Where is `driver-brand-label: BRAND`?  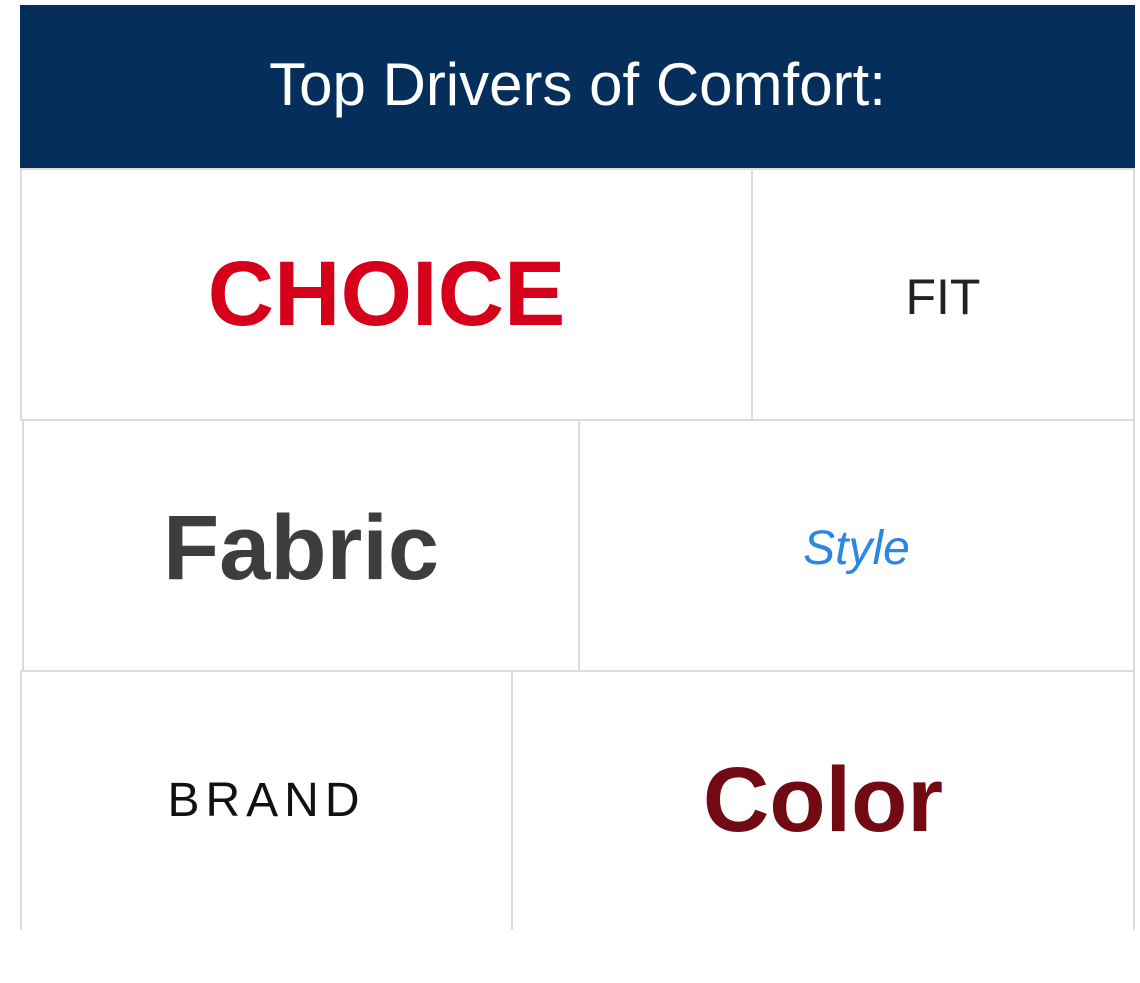 driver-brand-label: BRAND is located at coordinates (266, 800).